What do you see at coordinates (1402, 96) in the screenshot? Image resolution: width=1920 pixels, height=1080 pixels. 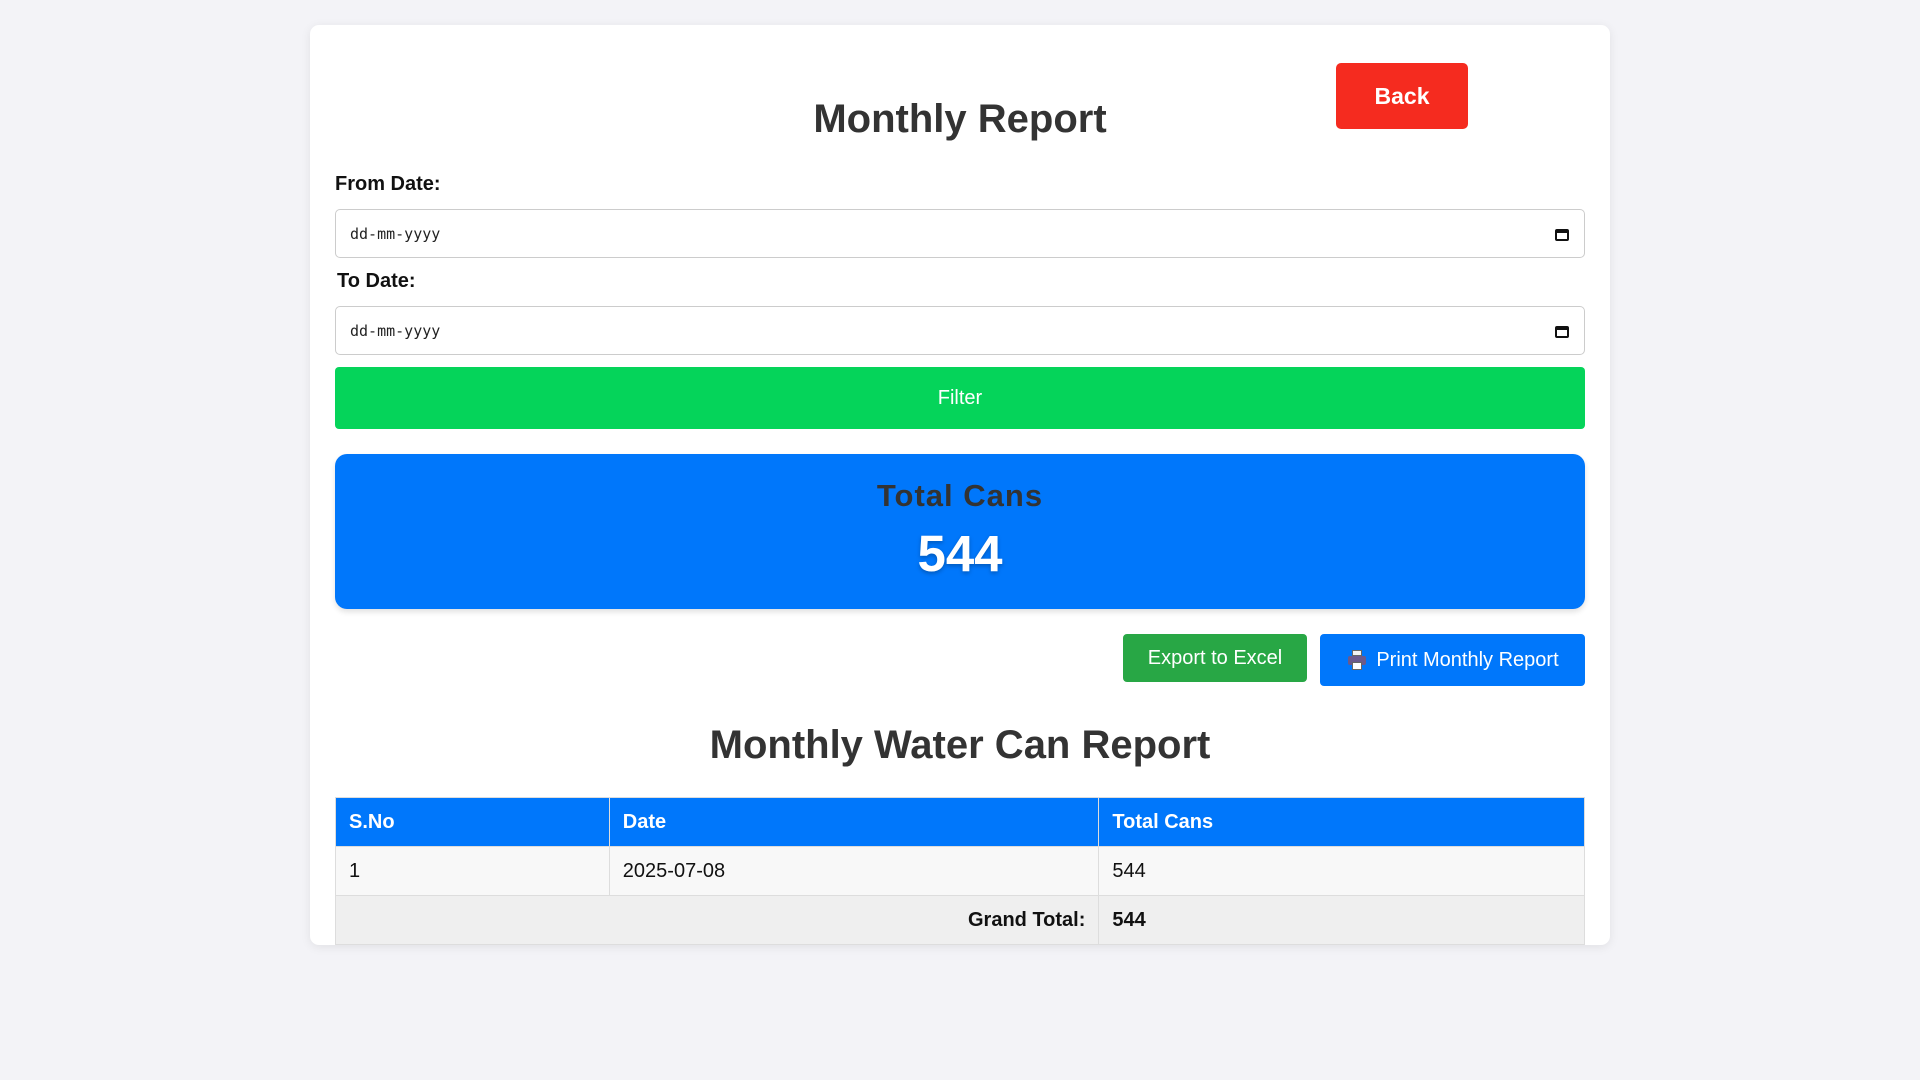 I see `back-button: Back` at bounding box center [1402, 96].